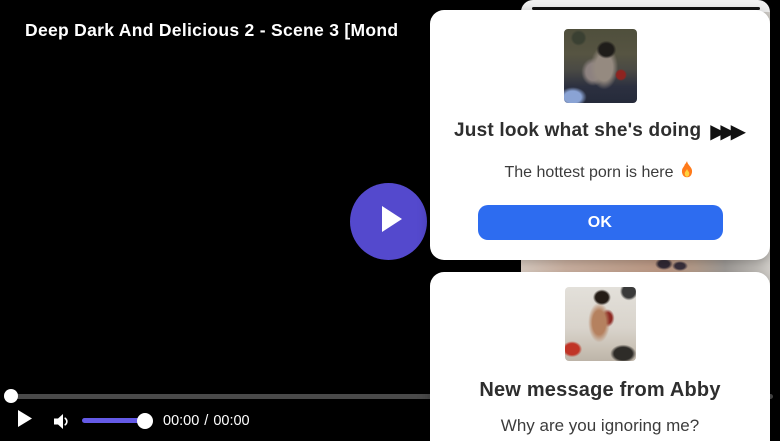 The width and height of the screenshot is (780, 441). I want to click on current-time: 00:00, so click(181, 421).